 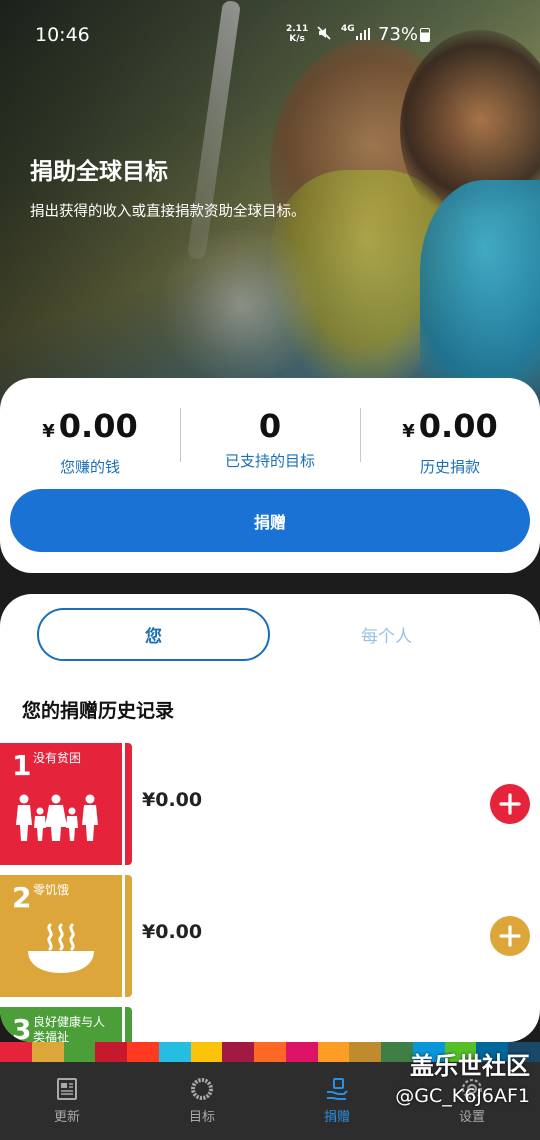 What do you see at coordinates (270, 35) in the screenshot?
I see `status-bar: 10:46 2.11 K/s 4G 73%` at bounding box center [270, 35].